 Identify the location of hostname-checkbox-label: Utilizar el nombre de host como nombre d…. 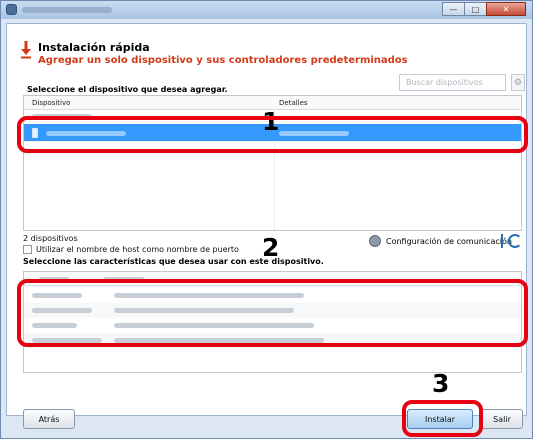
(137, 249).